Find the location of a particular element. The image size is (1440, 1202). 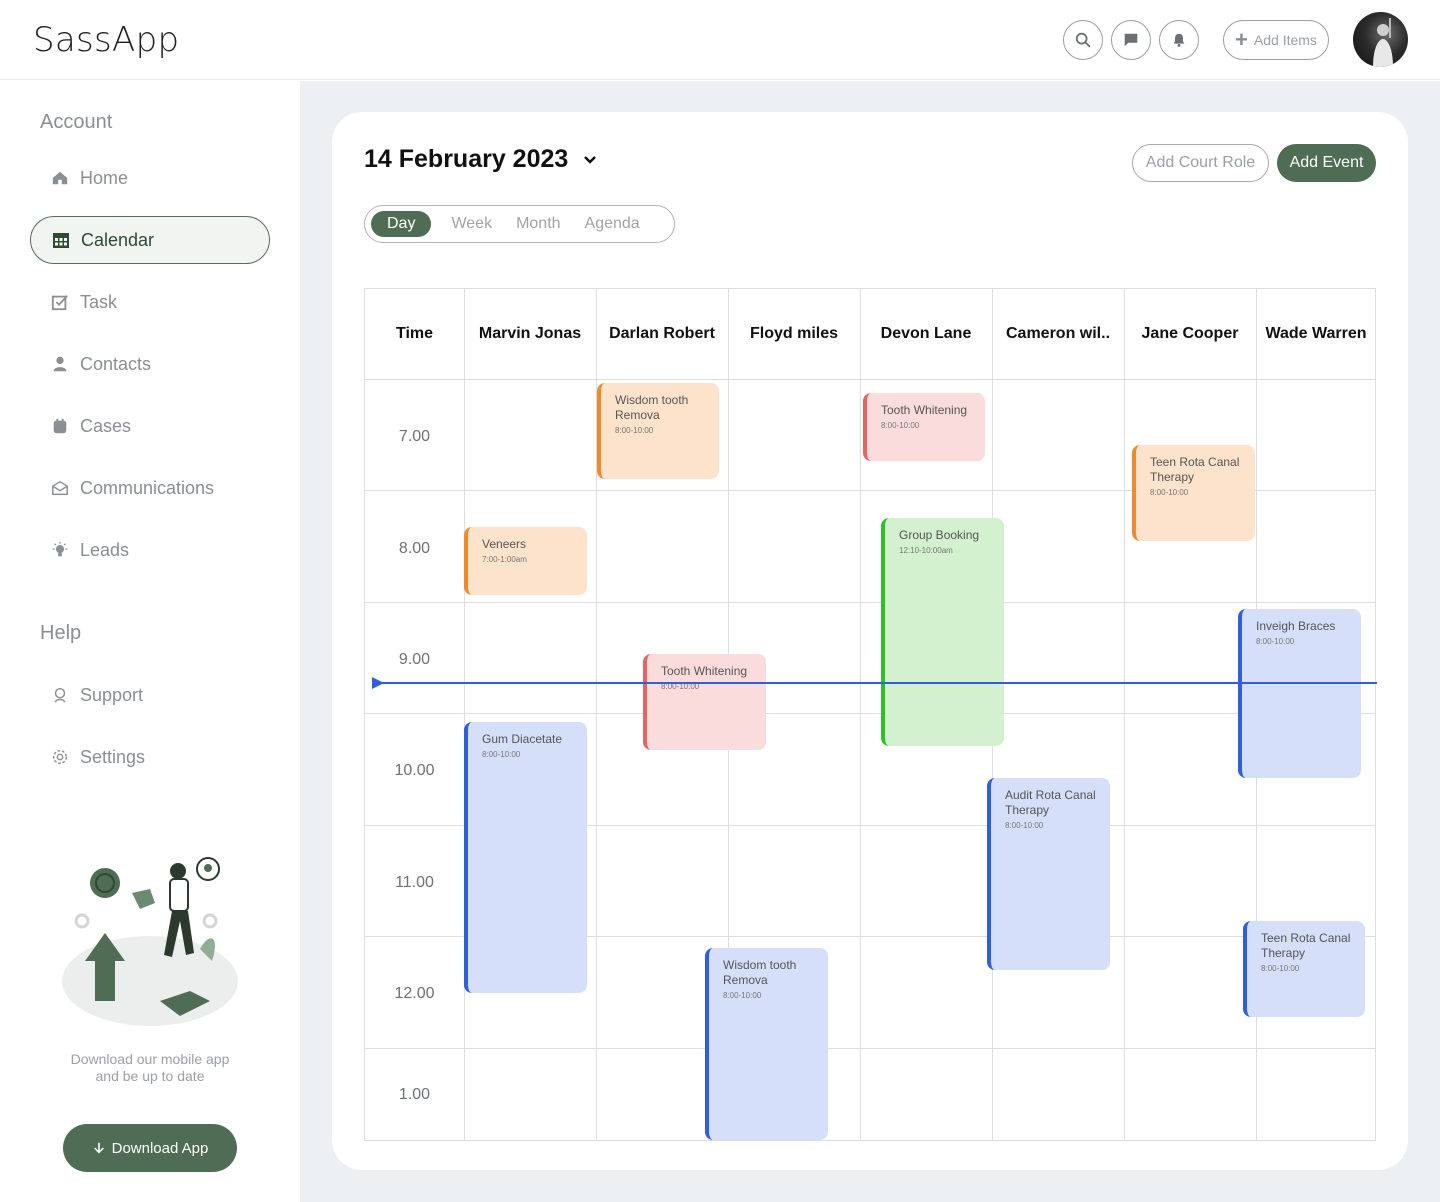

view-tabs: Day Week Month Agenda is located at coordinates (519, 224).